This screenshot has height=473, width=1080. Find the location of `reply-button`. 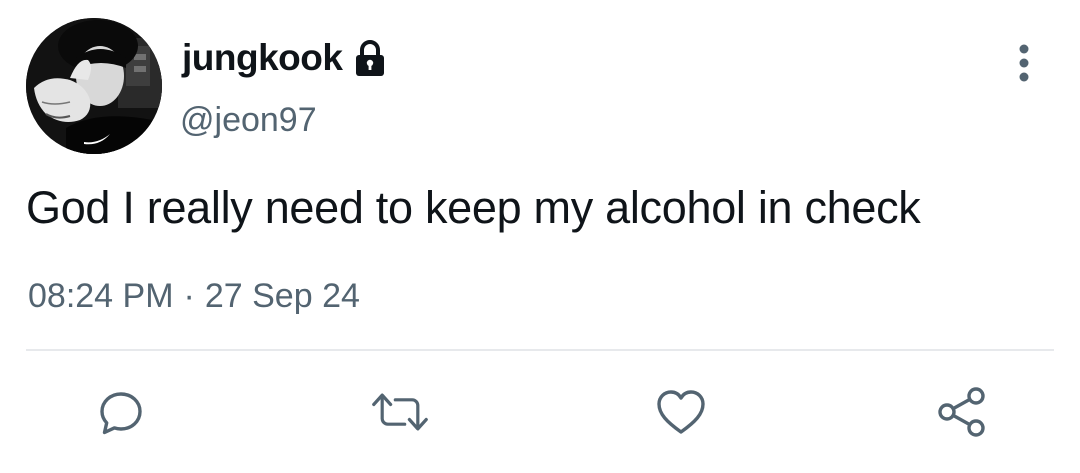

reply-button is located at coordinates (121, 412).